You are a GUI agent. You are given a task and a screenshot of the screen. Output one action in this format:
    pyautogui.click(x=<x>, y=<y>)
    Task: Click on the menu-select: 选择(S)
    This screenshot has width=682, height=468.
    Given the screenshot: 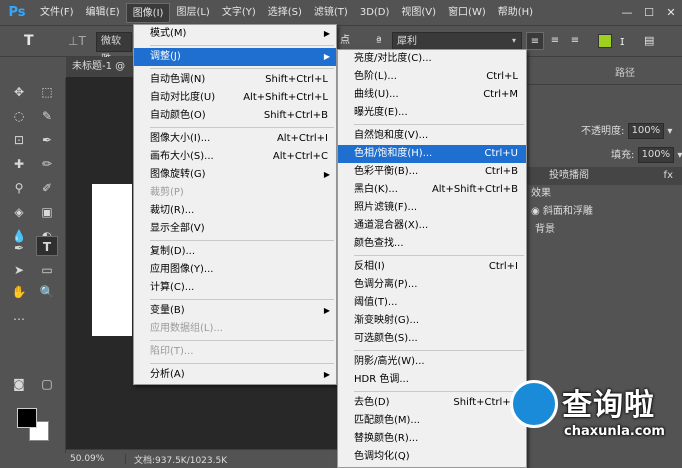 What is the action you would take?
    pyautogui.click(x=285, y=13)
    